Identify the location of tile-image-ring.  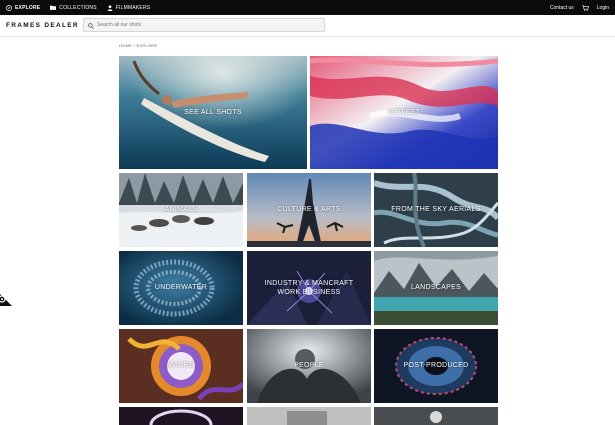
(181, 416).